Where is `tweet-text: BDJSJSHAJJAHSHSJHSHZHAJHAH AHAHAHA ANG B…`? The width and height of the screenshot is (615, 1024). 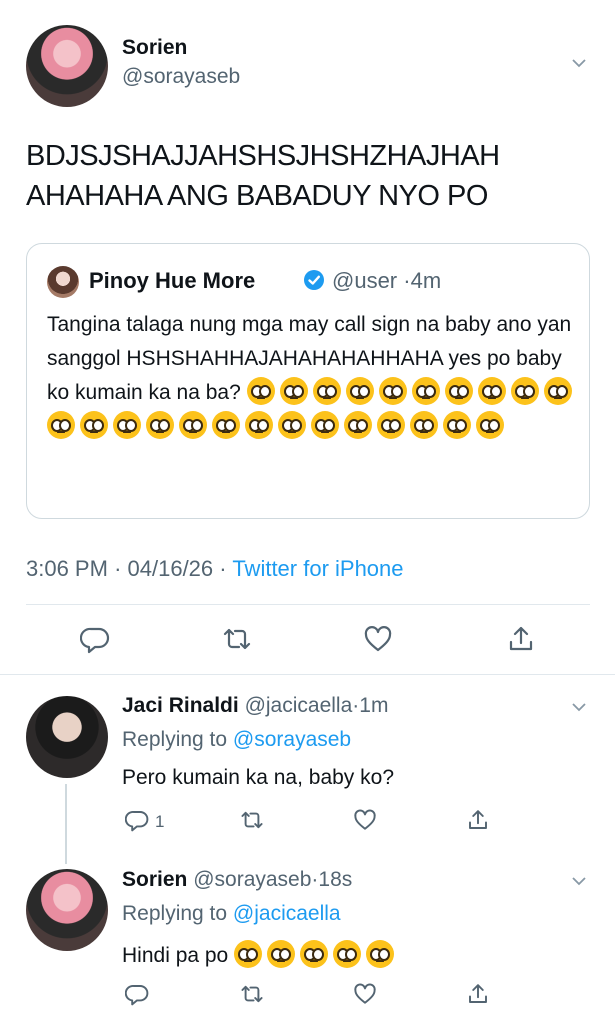
tweet-text: BDJSJSHAJJAHSHSJHSHZHAJHAH AHAHAHA ANG B… is located at coordinates (263, 176).